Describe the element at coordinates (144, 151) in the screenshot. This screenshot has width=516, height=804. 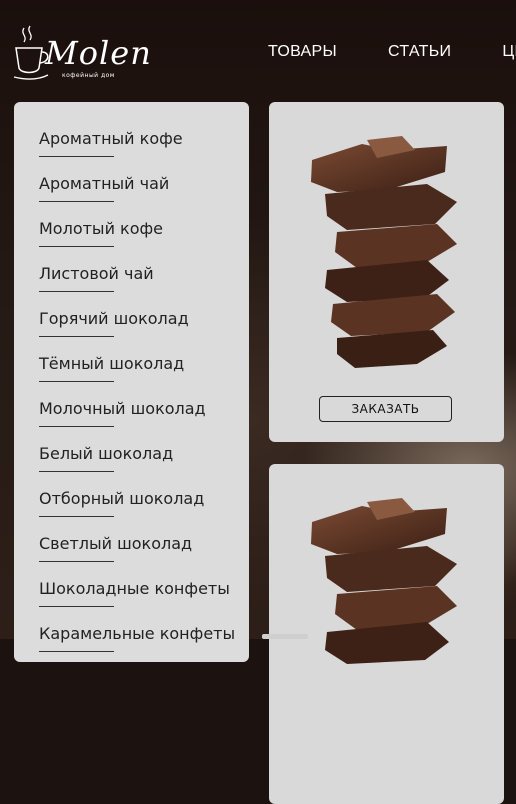
I see `category-item: Ароматный кофе` at that location.